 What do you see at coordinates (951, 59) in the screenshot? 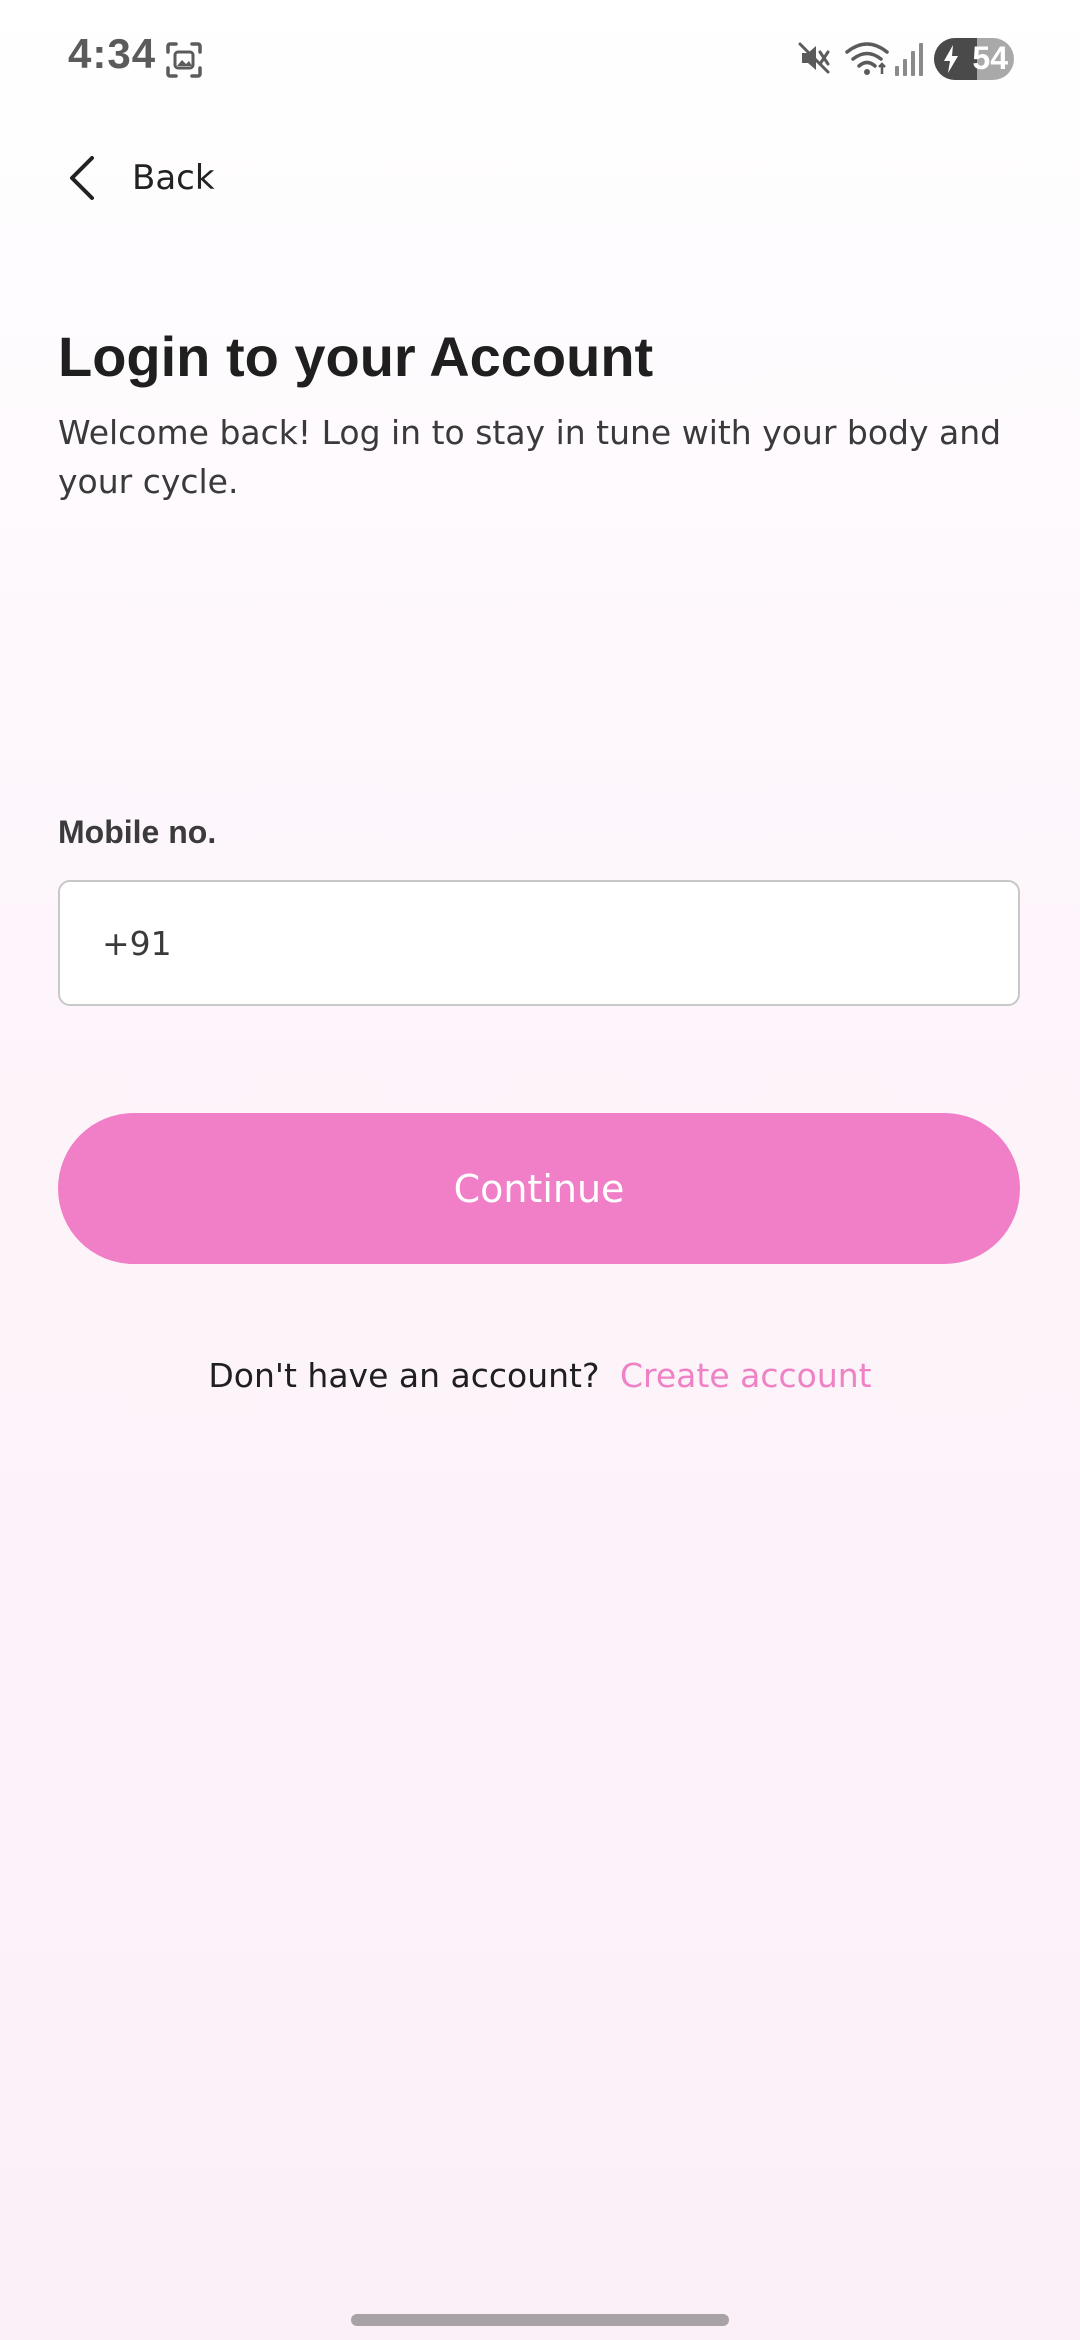
I see `charging-bolt-icon` at bounding box center [951, 59].